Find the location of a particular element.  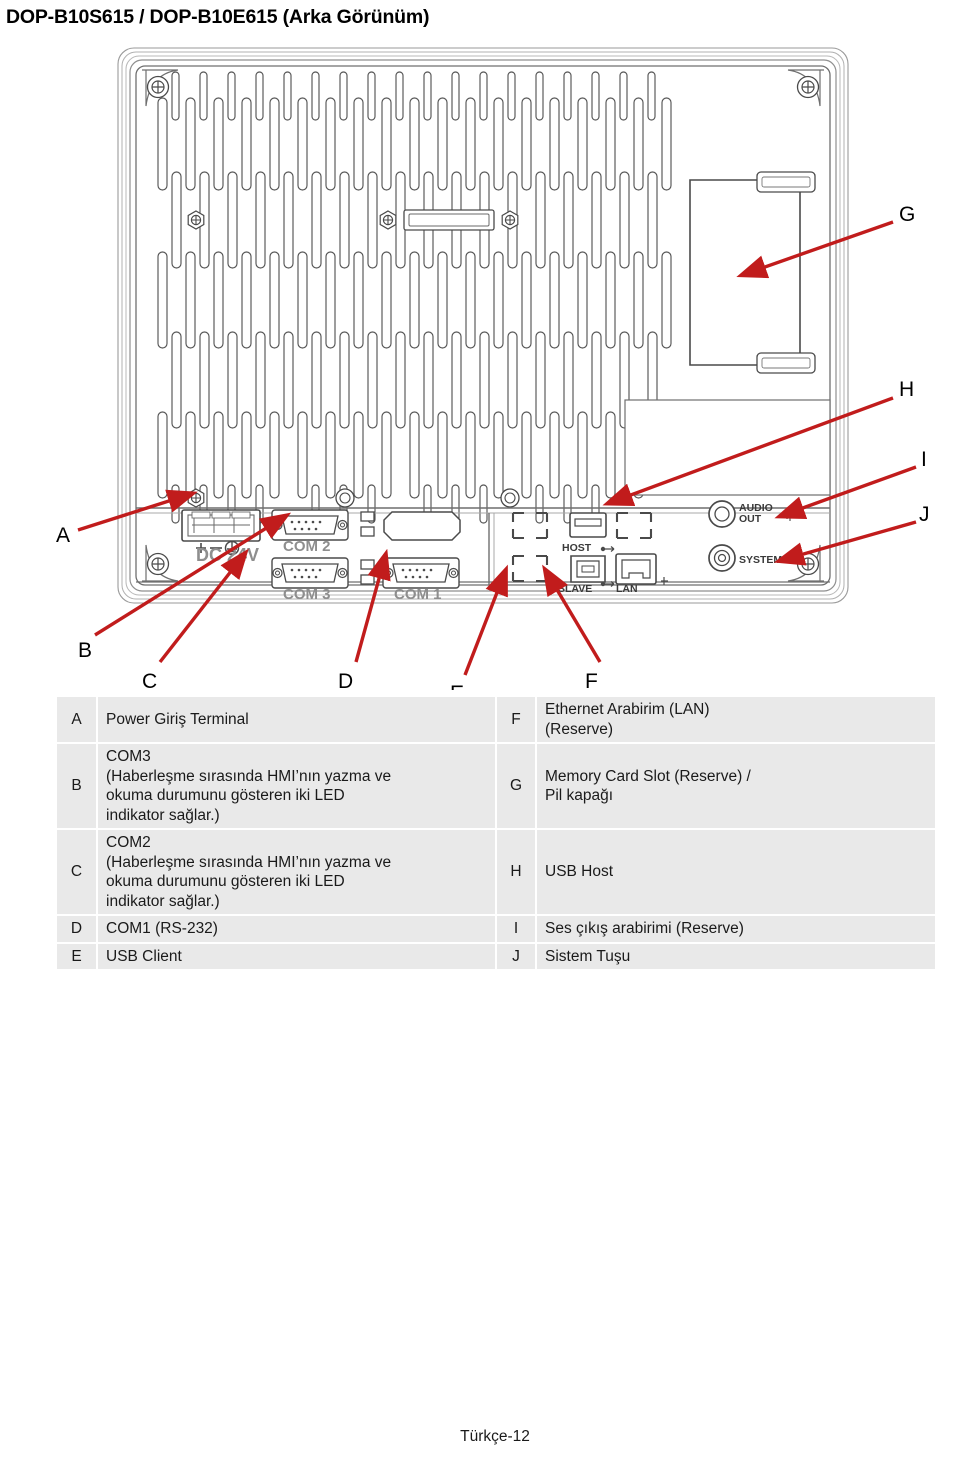

legend-value-line: Sistem Tuşu is located at coordinates (588, 956).